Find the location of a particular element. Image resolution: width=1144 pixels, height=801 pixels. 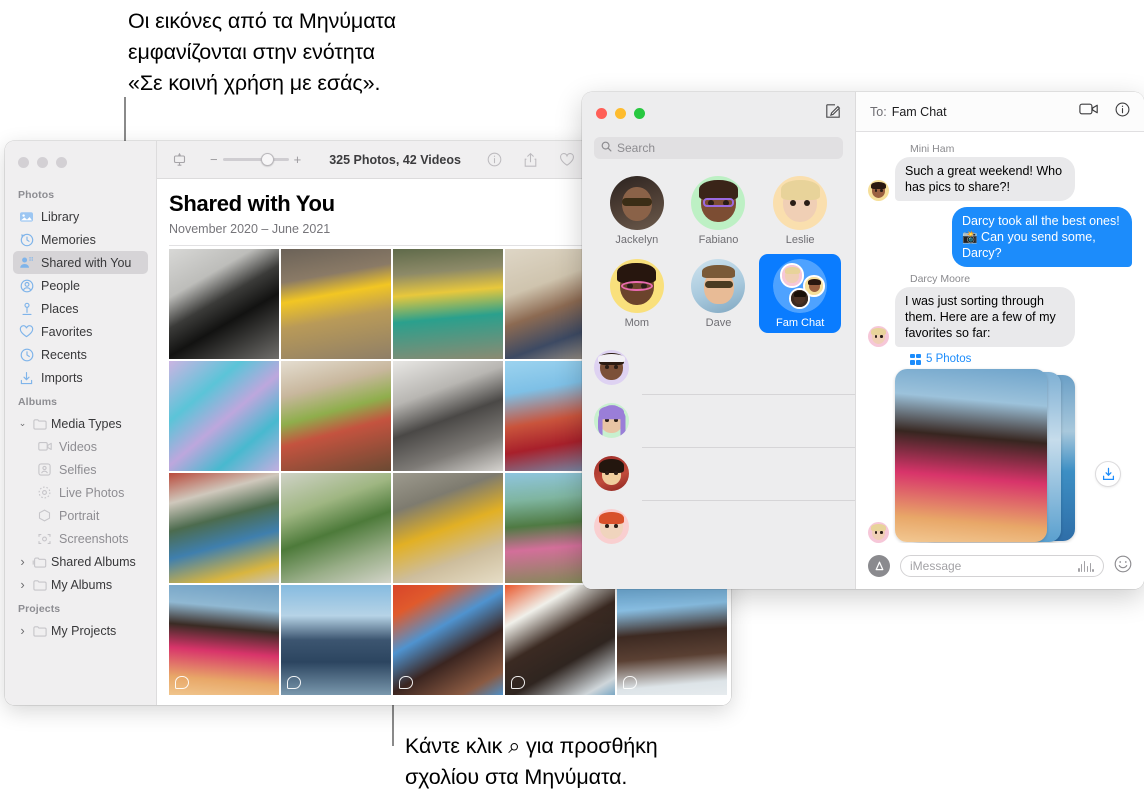

sidebar-item-people: People is located at coordinates (80, 285).